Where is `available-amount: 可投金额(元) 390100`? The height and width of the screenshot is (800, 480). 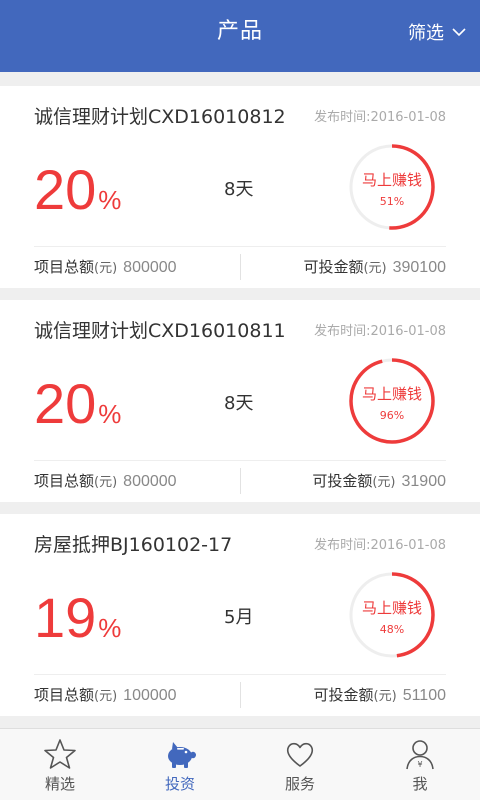 available-amount: 可投金额(元) 390100 is located at coordinates (374, 266).